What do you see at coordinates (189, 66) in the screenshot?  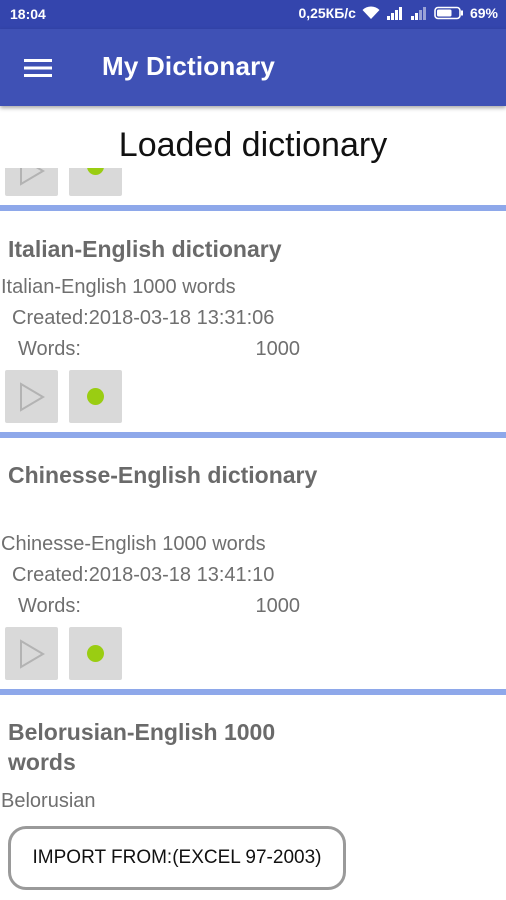 I see `app-title: My Dictionary` at bounding box center [189, 66].